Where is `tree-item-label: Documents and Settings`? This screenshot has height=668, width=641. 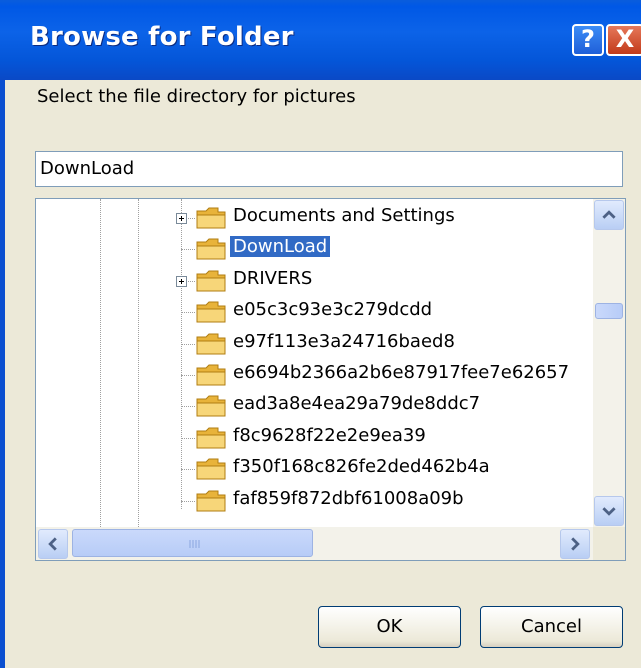
tree-item-label: Documents and Settings is located at coordinates (344, 215).